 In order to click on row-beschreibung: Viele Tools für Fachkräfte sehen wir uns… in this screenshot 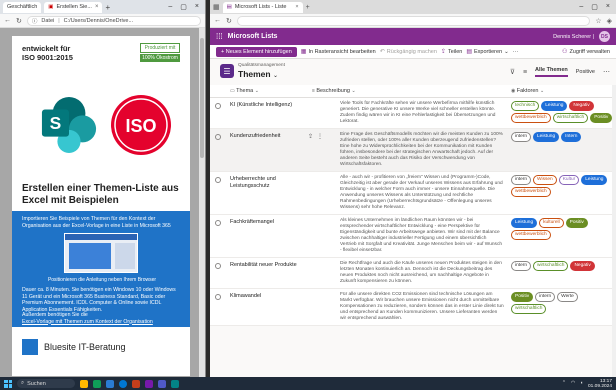, I will do `click(418, 112)`.